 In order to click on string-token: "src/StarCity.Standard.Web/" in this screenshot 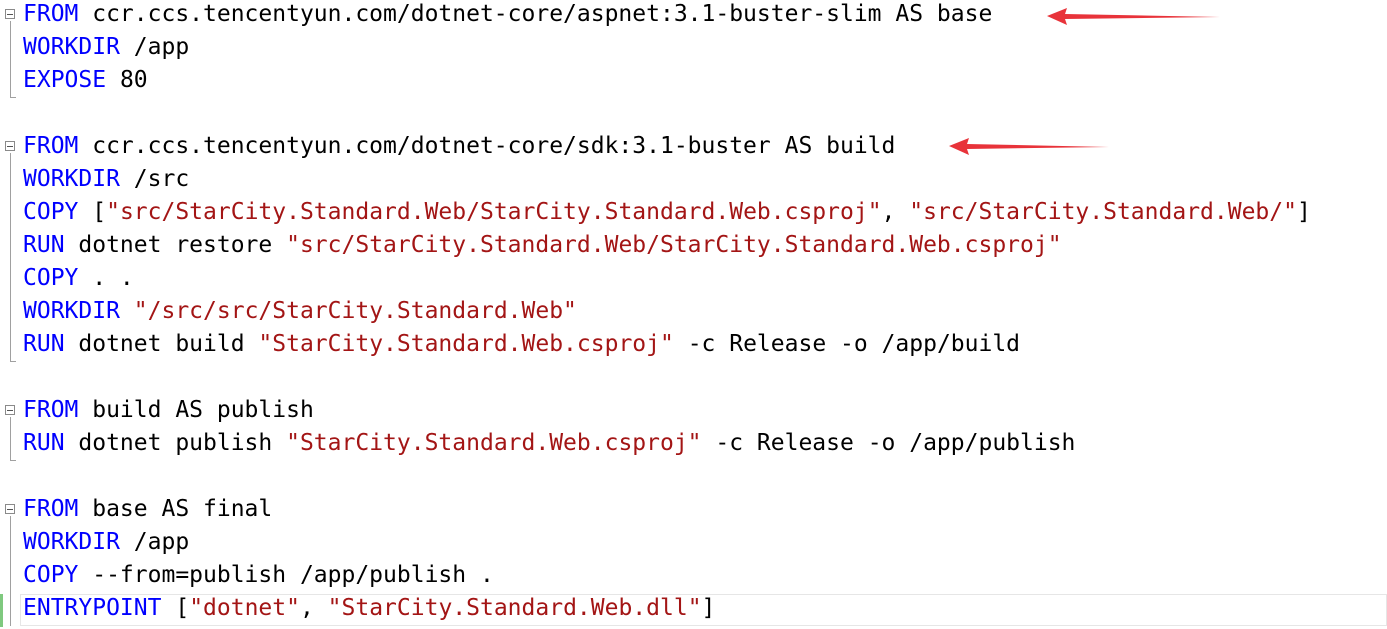, I will do `click(1103, 212)`.